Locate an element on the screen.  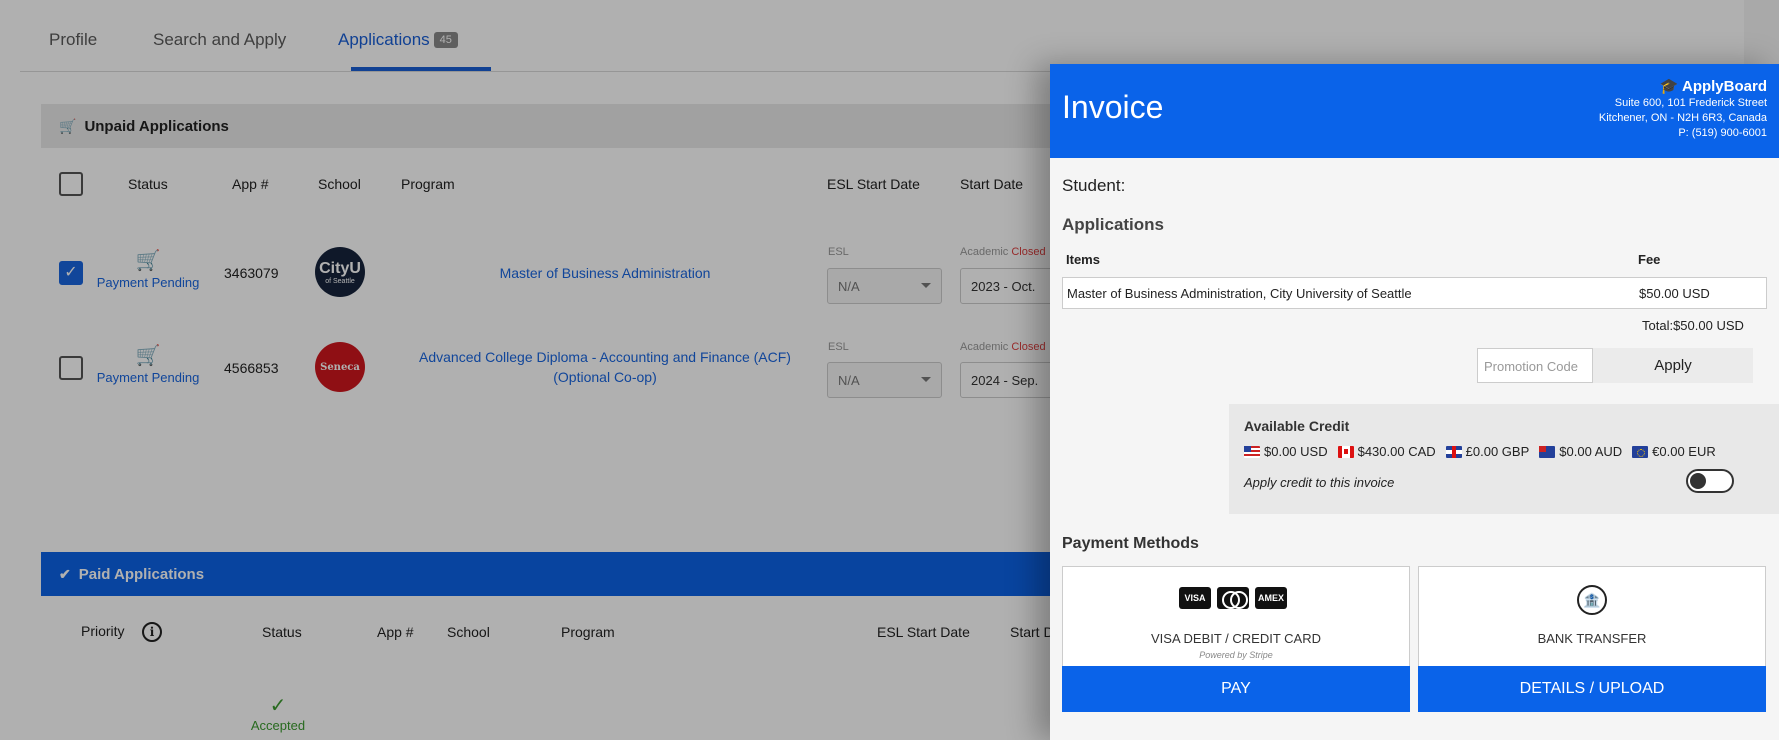
toggle-knob is located at coordinates (1698, 481).